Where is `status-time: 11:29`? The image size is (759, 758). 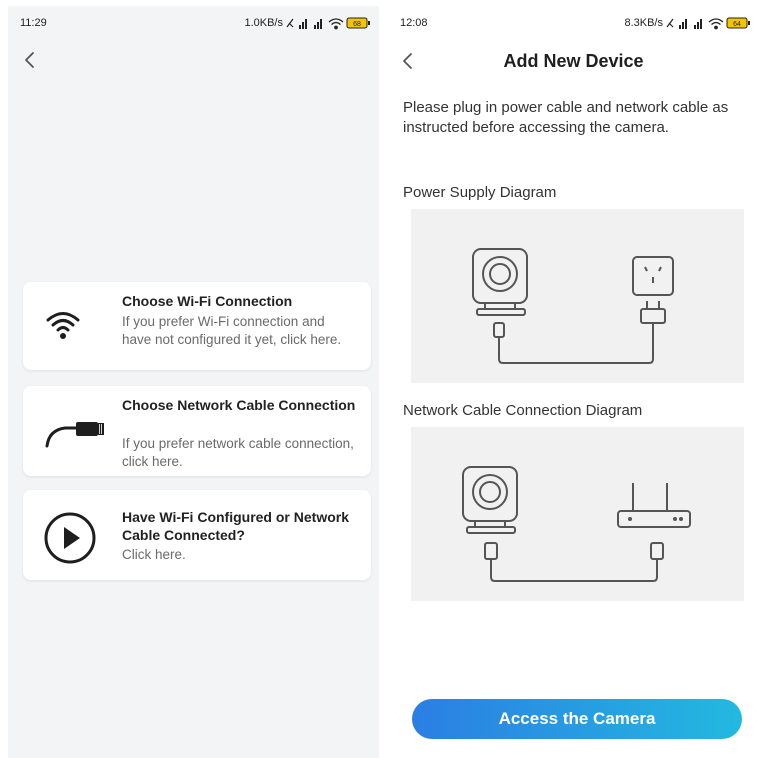 status-time: 11:29 is located at coordinates (33, 23).